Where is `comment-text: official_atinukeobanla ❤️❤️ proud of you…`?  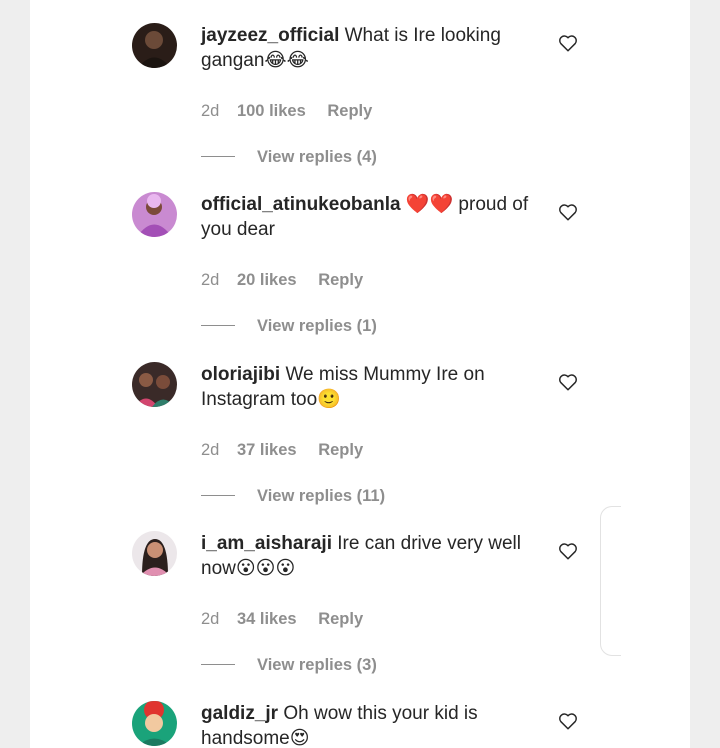
comment-text: official_atinukeobanla ❤️❤️ proud of you… is located at coordinates (369, 217).